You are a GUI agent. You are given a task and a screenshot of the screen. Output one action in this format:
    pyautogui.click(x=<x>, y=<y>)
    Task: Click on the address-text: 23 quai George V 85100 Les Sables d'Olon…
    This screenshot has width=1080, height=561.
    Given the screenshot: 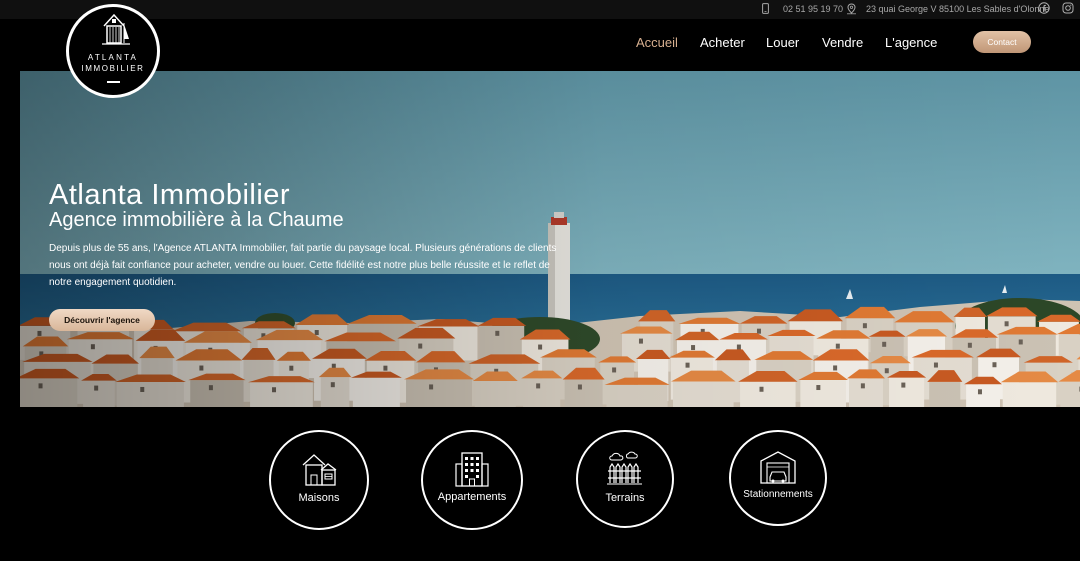 What is the action you would take?
    pyautogui.click(x=958, y=9)
    